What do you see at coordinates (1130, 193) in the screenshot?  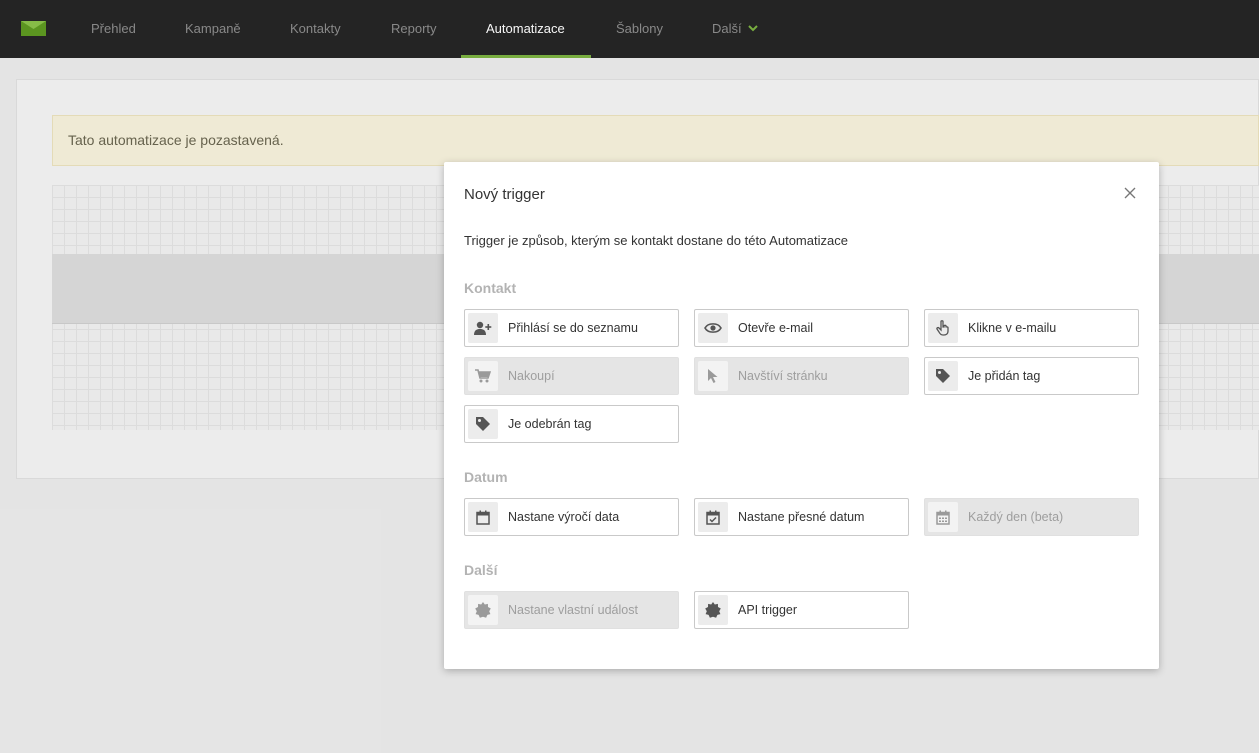 I see `close-icon` at bounding box center [1130, 193].